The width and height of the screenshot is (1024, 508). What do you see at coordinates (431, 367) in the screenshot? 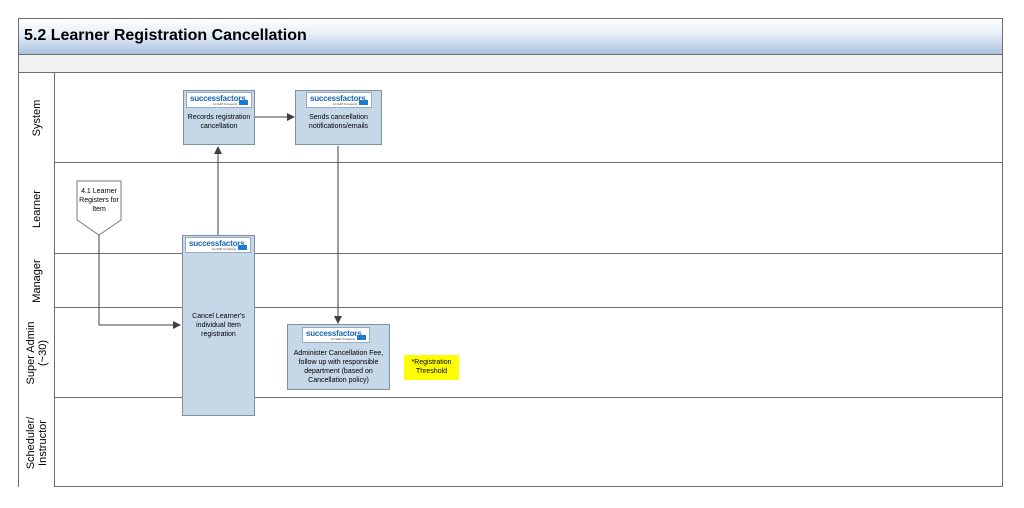
I see `registration-threshold-note: *Registration Threshold` at bounding box center [431, 367].